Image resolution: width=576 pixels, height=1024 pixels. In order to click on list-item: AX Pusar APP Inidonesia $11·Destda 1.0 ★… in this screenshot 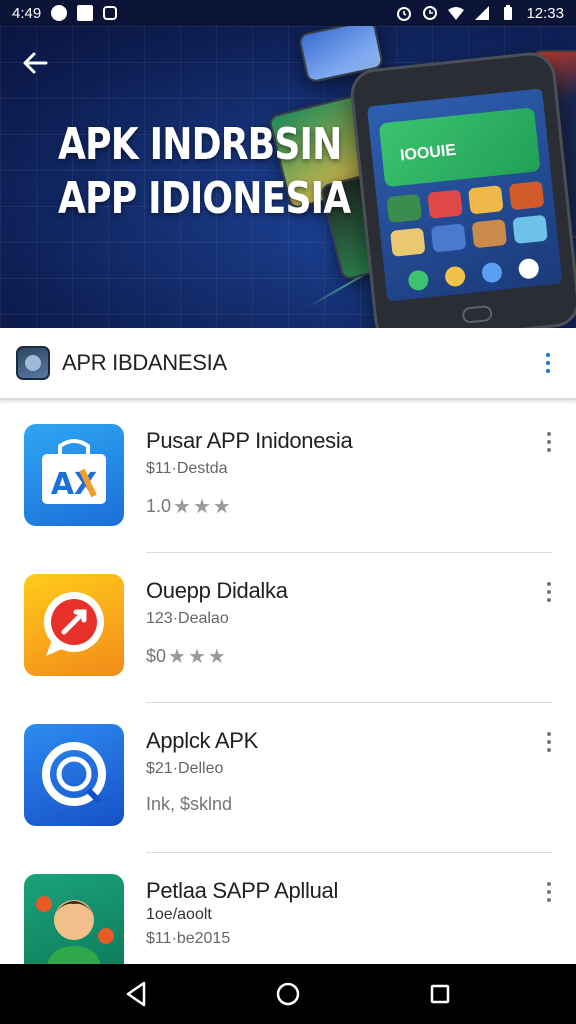, I will do `click(288, 477)`.